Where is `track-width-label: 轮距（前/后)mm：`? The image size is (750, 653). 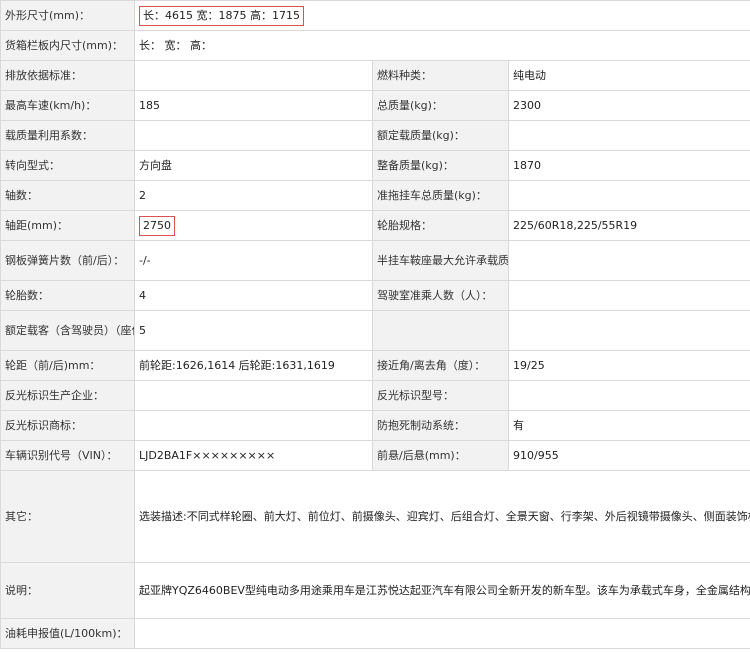
track-width-label: 轮距（前/后)mm： is located at coordinates (67, 365).